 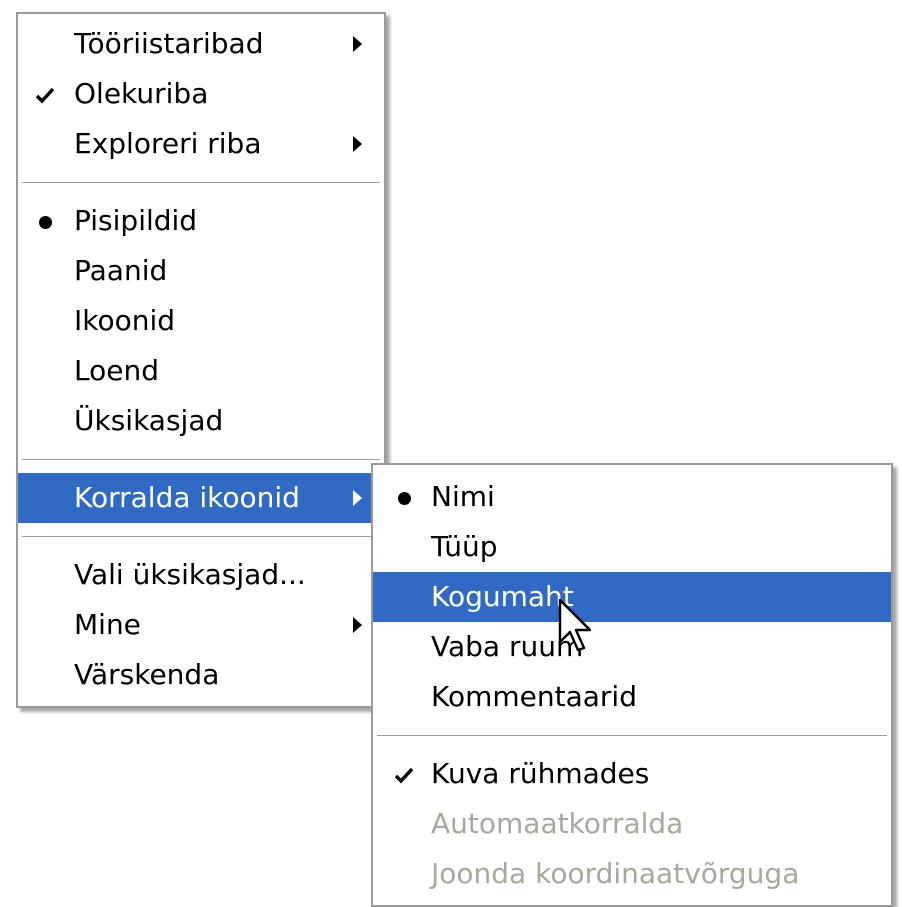 I want to click on menu-item-korralda-ikoonid: Korralda ikoonid, so click(x=201, y=498).